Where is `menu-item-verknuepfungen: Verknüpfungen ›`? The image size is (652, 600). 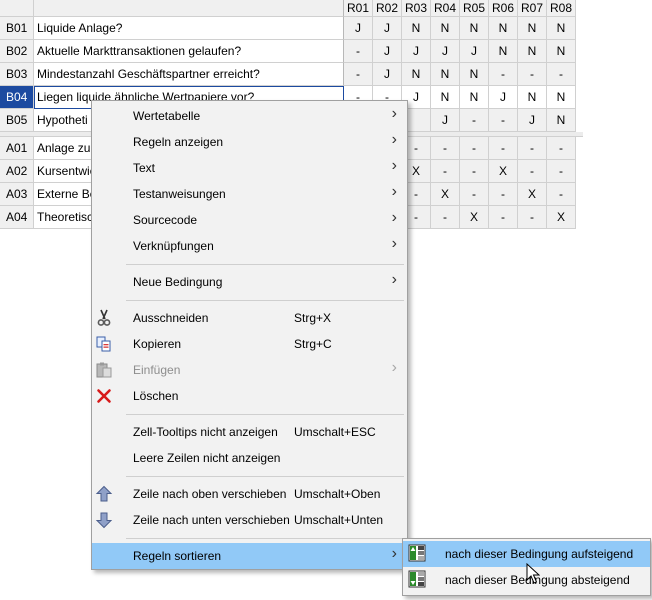 menu-item-verknuepfungen: Verknüpfungen › is located at coordinates (249, 246).